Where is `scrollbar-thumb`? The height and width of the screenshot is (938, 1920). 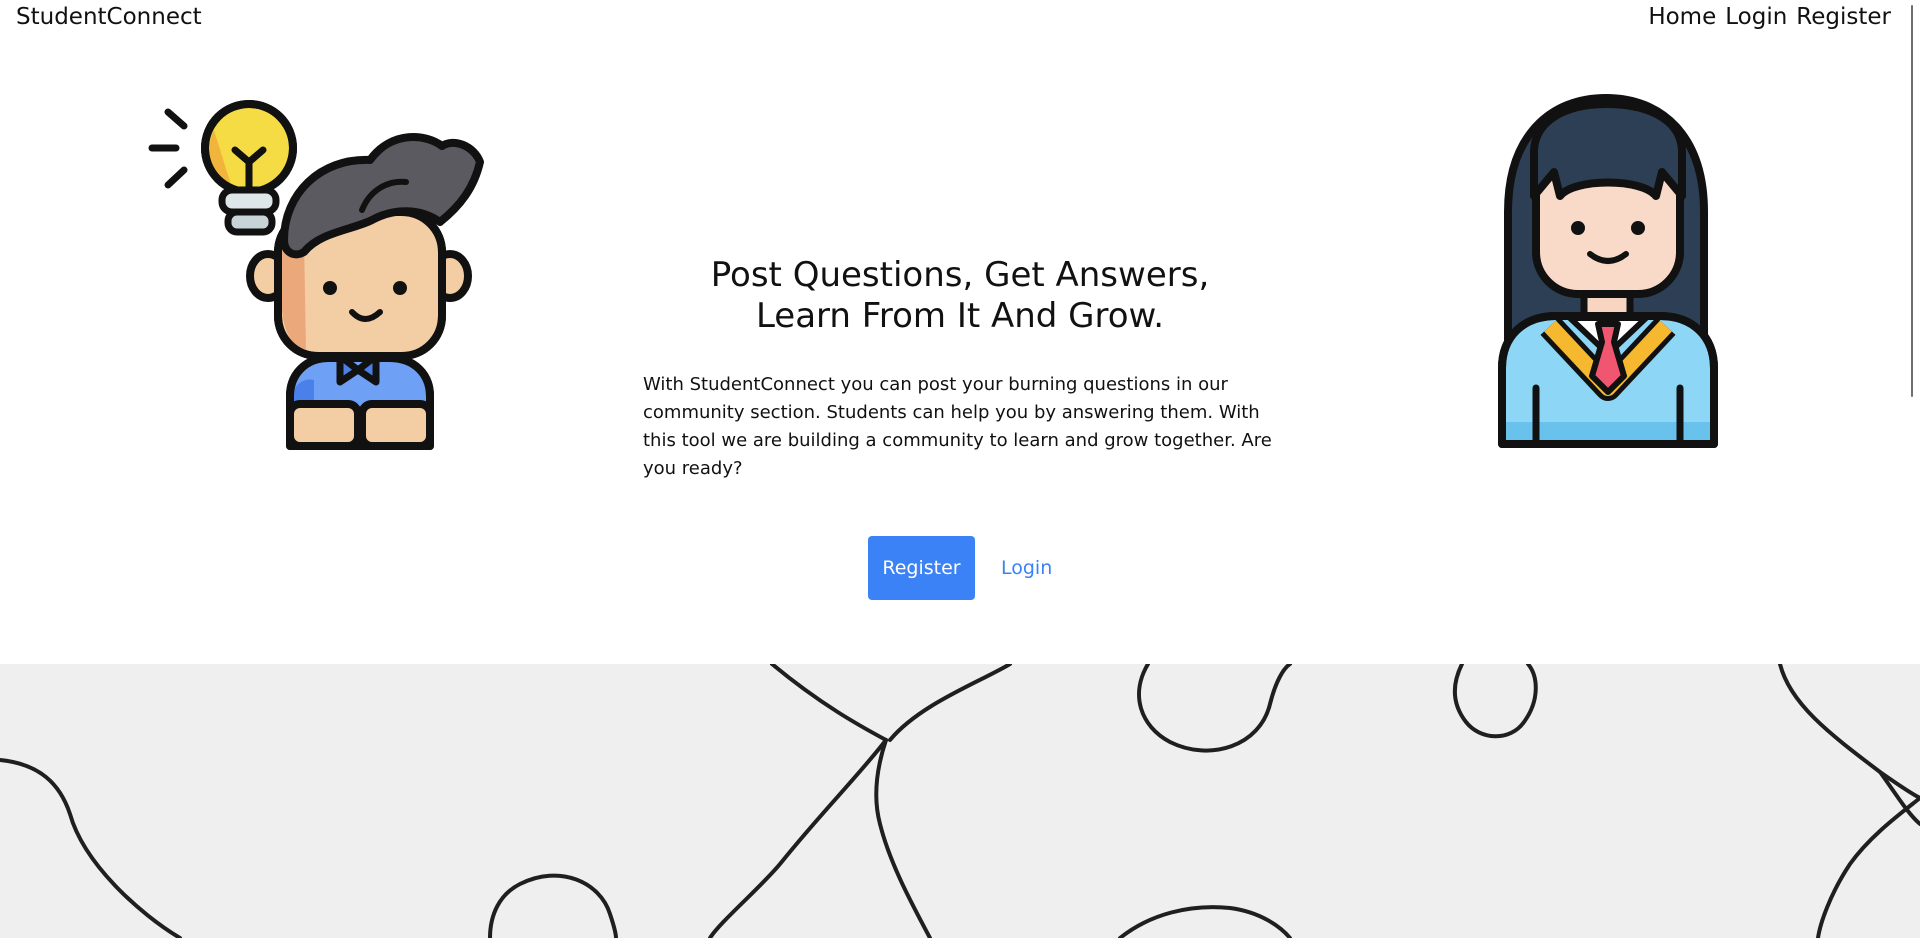 scrollbar-thumb is located at coordinates (1912, 201).